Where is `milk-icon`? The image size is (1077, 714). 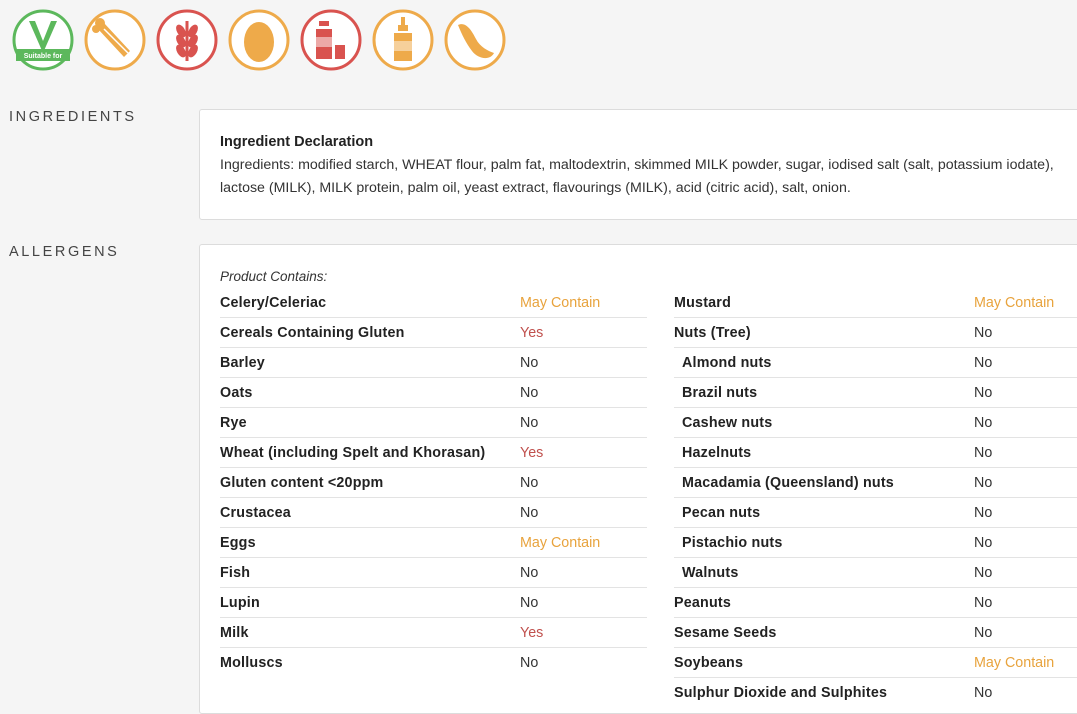
milk-icon is located at coordinates (331, 40).